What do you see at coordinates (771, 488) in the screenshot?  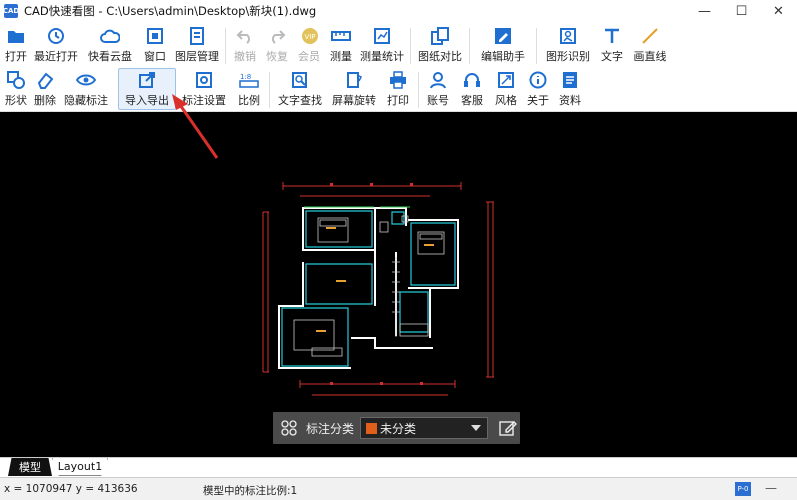 I see `collapse-button: —` at bounding box center [771, 488].